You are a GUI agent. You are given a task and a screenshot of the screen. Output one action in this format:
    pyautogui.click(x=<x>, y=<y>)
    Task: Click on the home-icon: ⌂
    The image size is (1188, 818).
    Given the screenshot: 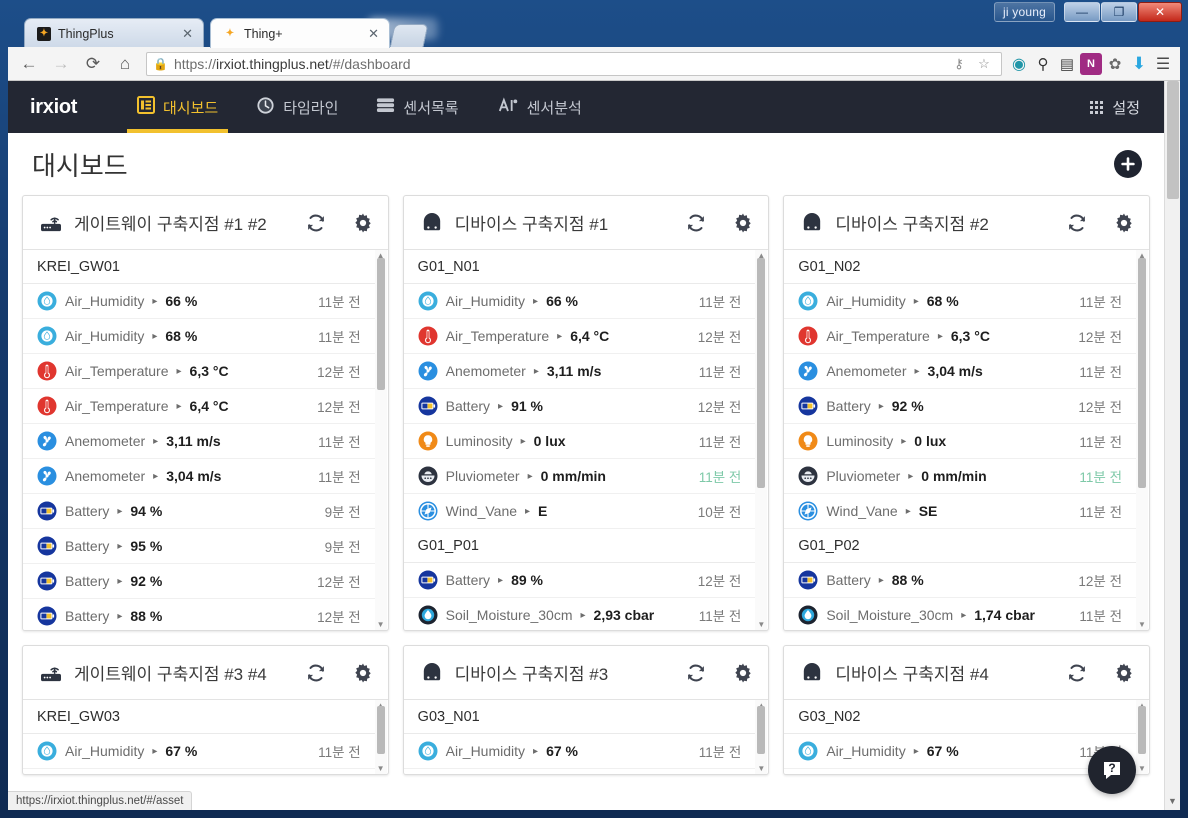 What is the action you would take?
    pyautogui.click(x=125, y=64)
    